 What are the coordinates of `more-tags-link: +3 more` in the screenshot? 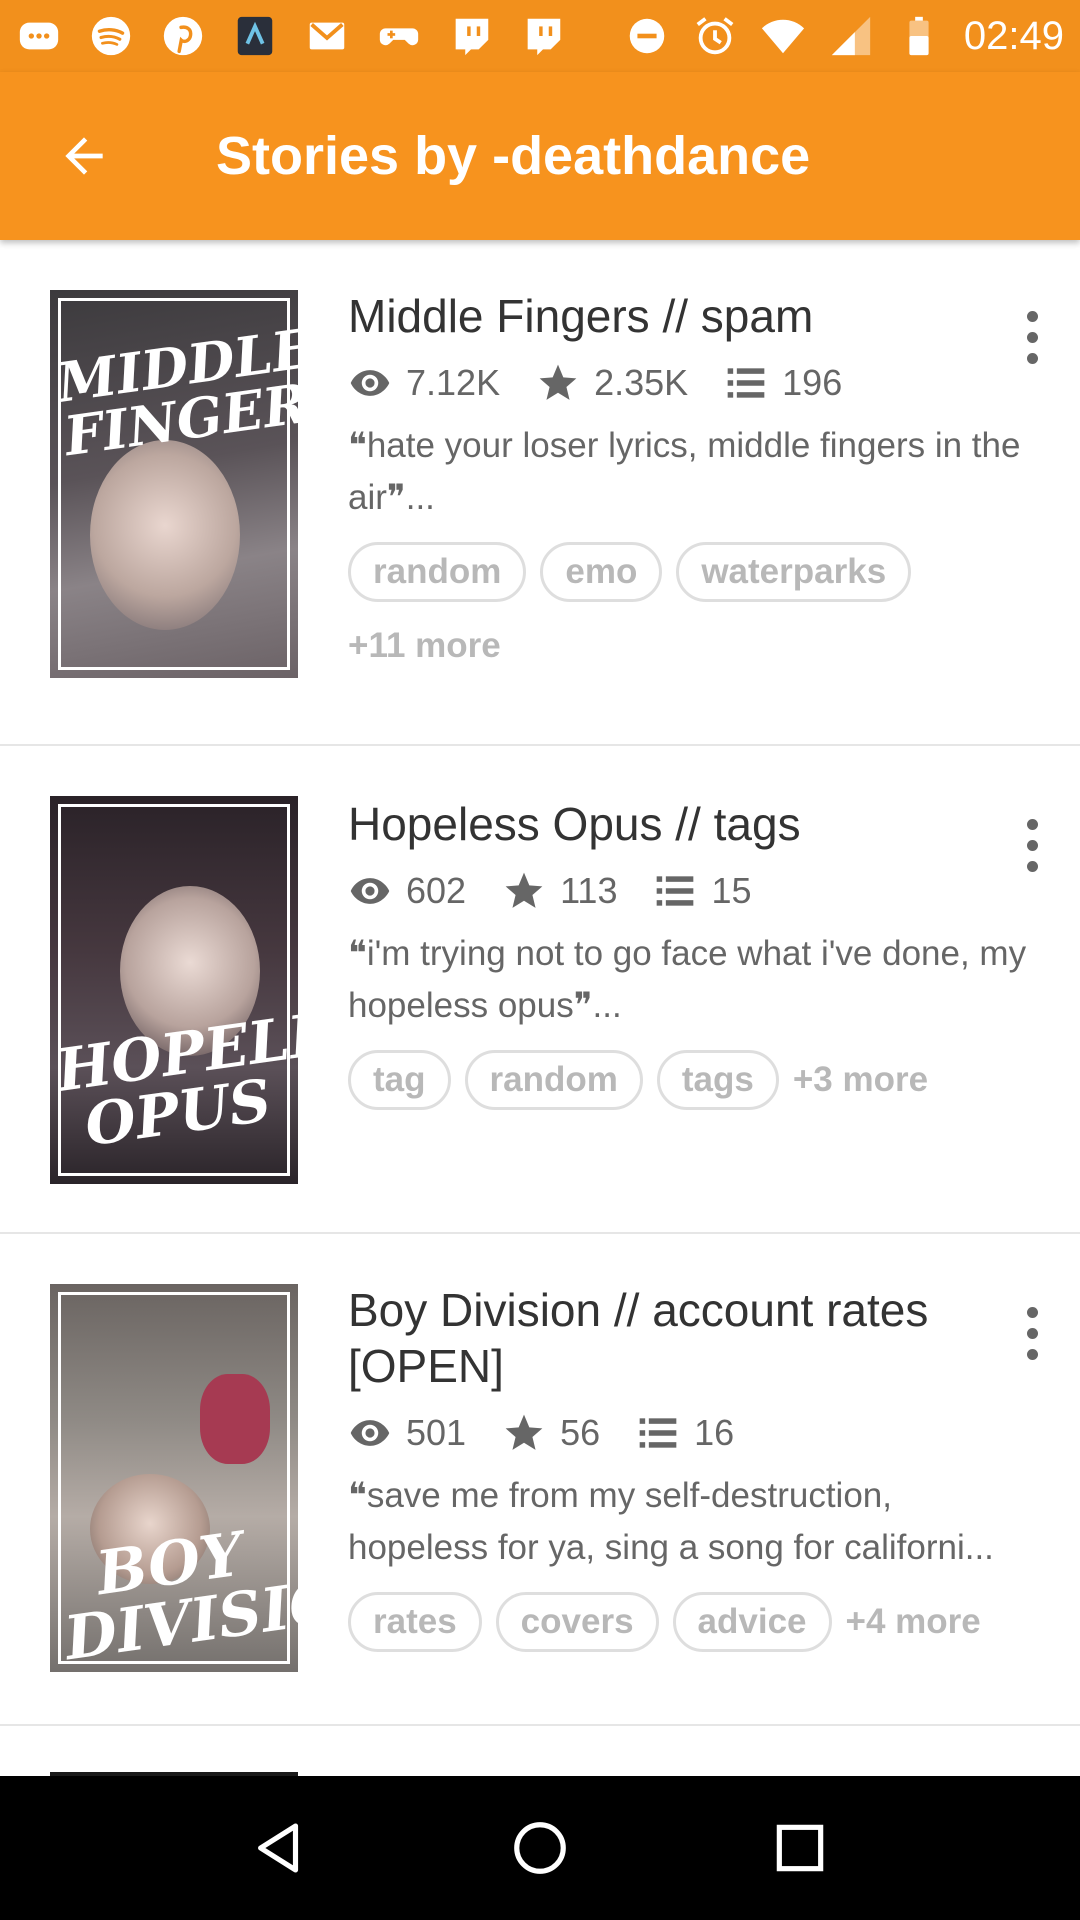 It's located at (860, 1080).